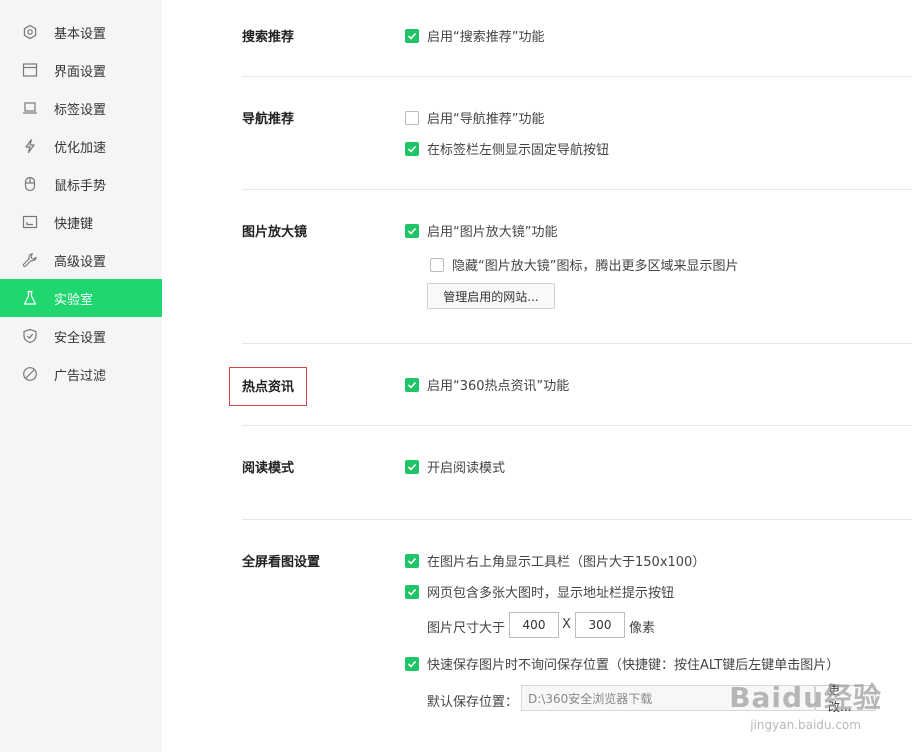  What do you see at coordinates (642, 628) in the screenshot?
I see `pixel-unit-label: 像素` at bounding box center [642, 628].